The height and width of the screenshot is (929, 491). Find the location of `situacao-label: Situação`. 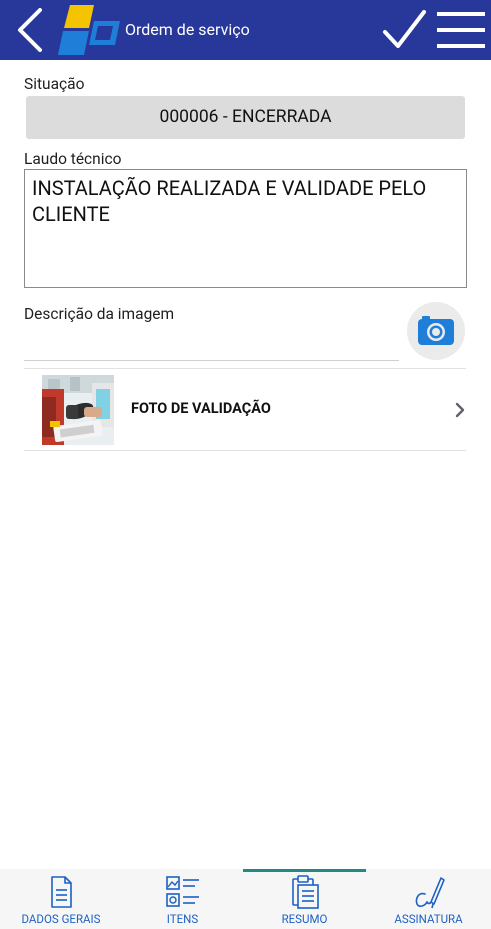

situacao-label: Situação is located at coordinates (54, 84).